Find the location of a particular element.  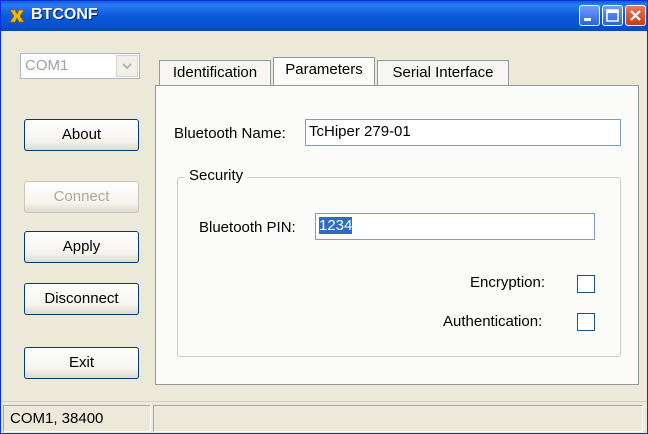

maximize-icon is located at coordinates (612, 15).